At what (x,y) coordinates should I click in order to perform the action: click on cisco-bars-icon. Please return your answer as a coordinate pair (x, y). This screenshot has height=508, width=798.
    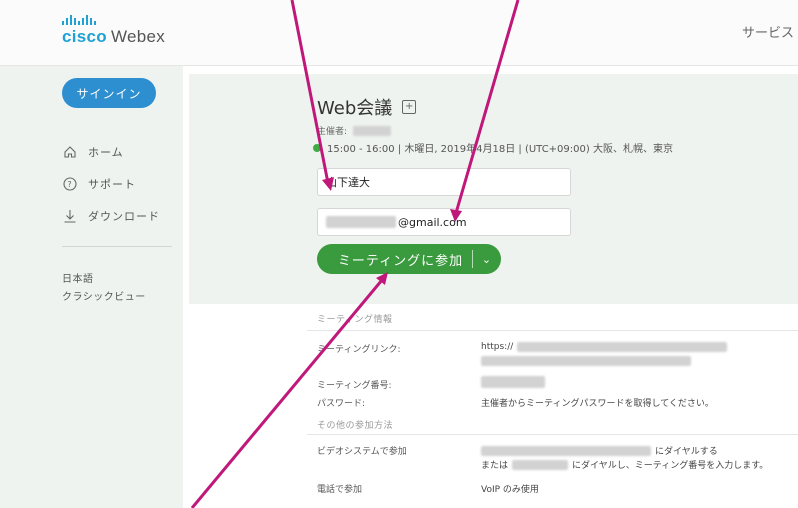
    Looking at the image, I should click on (113, 20).